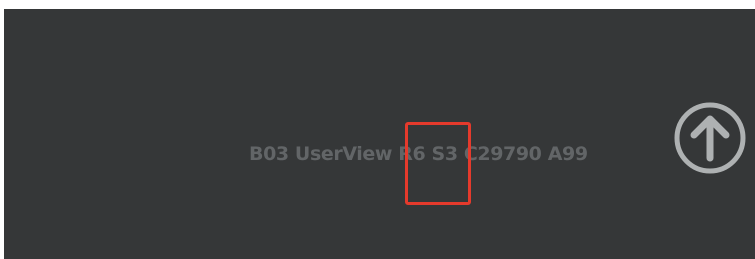 The width and height of the screenshot is (755, 259). I want to click on highlight-box, so click(438, 163).